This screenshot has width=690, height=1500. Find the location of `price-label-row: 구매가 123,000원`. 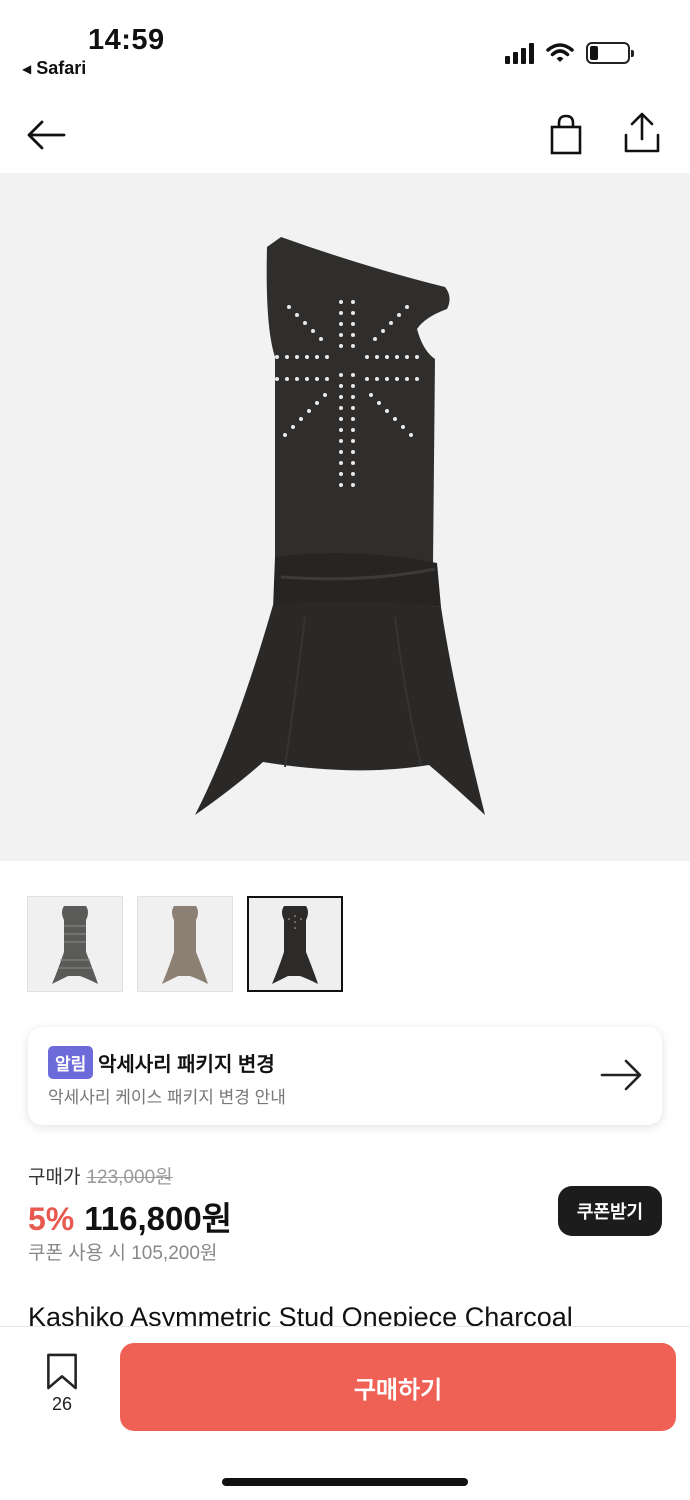

price-label-row: 구매가 123,000원 is located at coordinates (100, 1175).